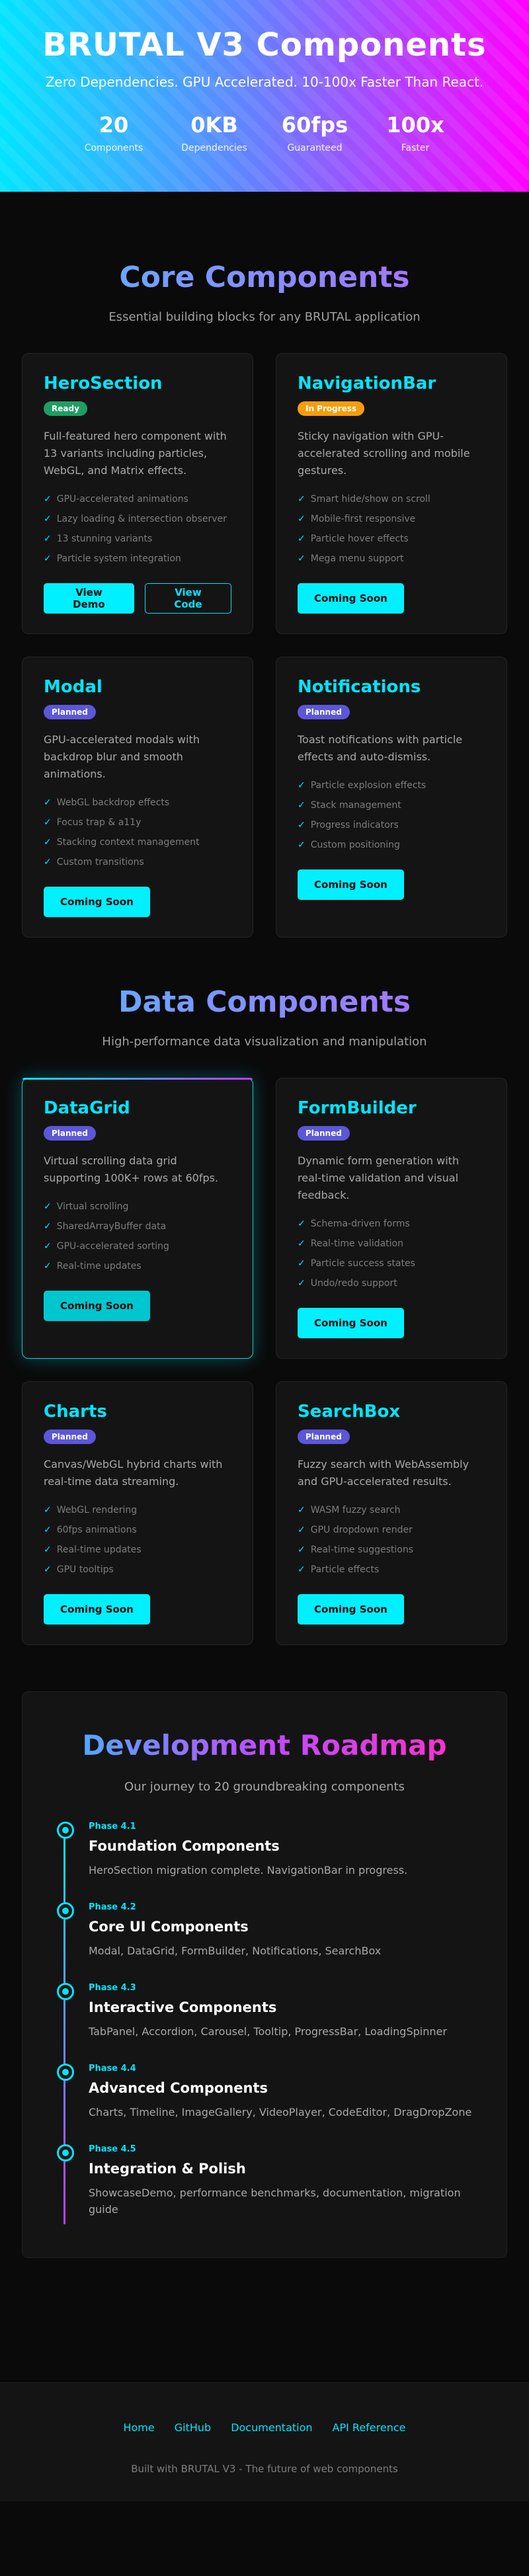  Describe the element at coordinates (98, 539) in the screenshot. I see `feature-item: ✓ 13 stunning variants` at that location.